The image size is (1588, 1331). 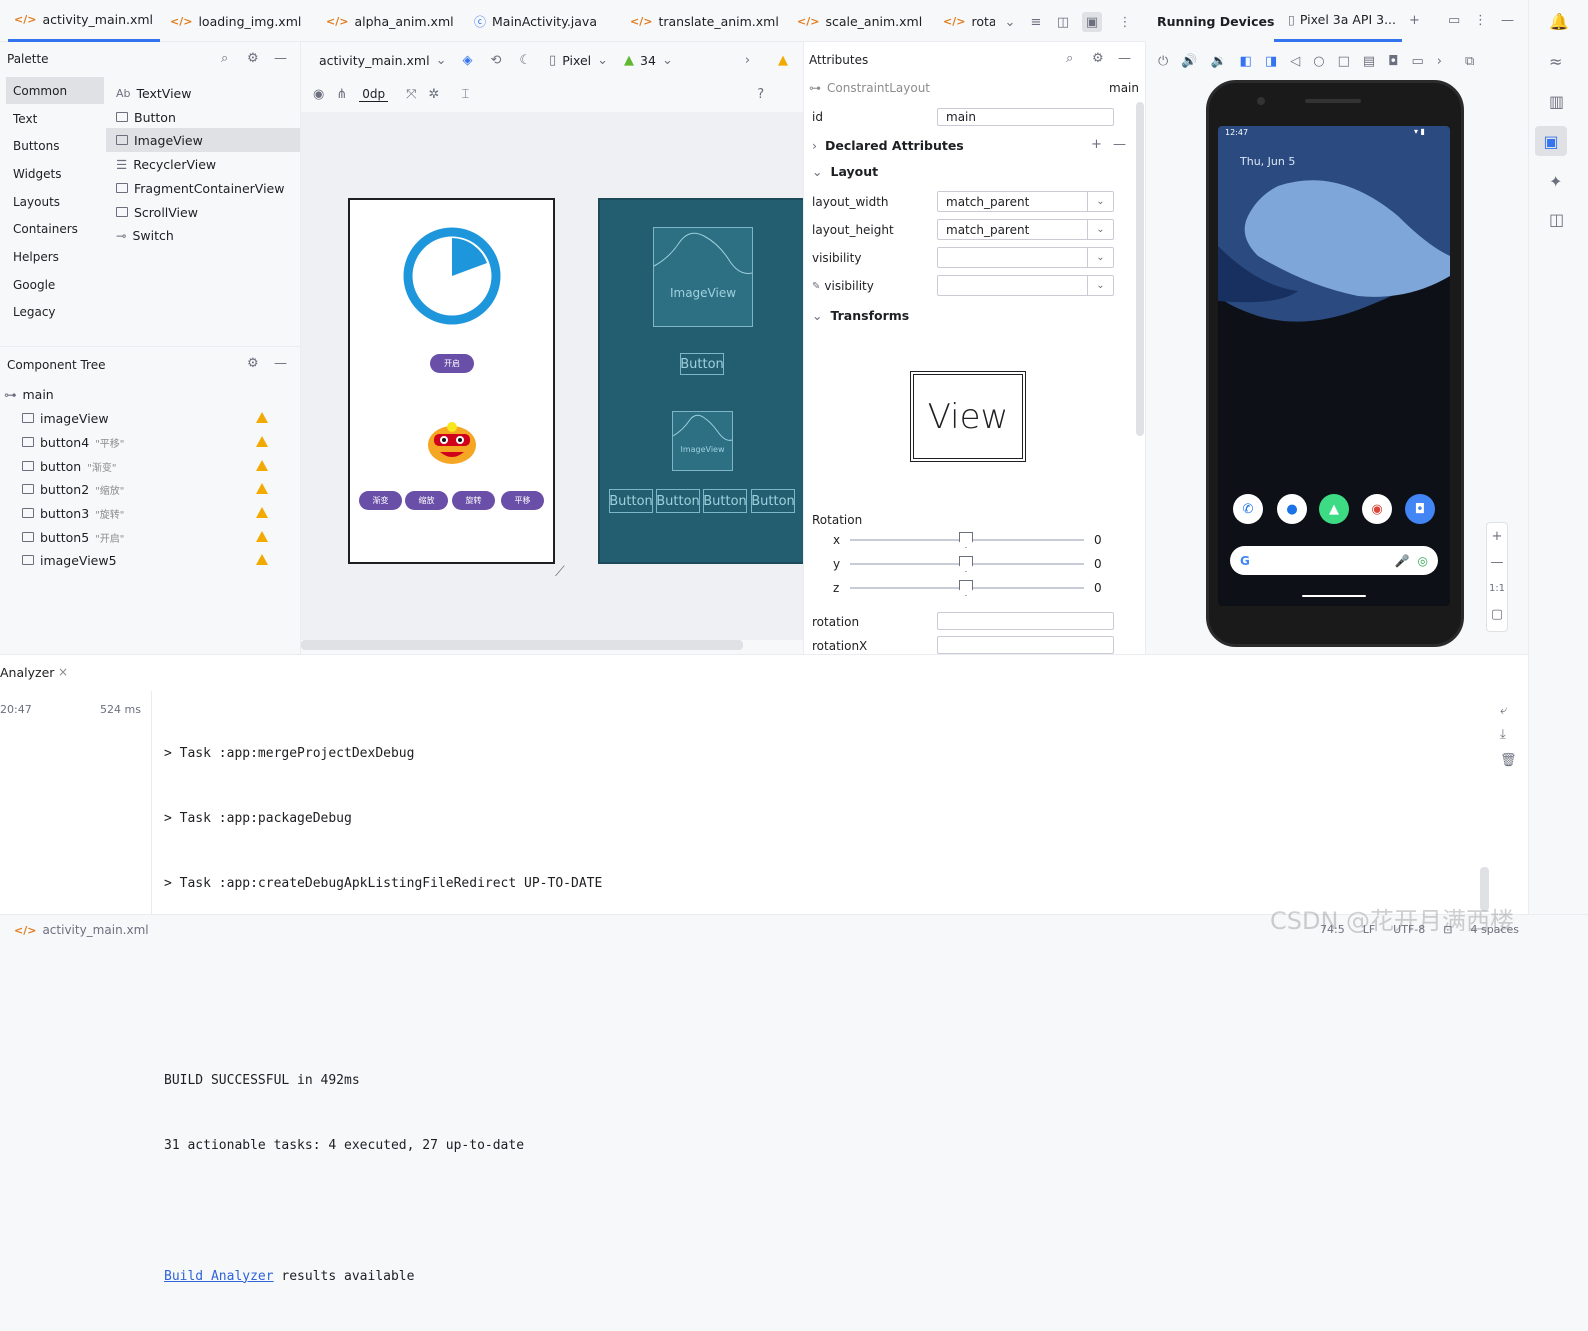 I want to click on warning-icon: ▲, so click(x=783, y=60).